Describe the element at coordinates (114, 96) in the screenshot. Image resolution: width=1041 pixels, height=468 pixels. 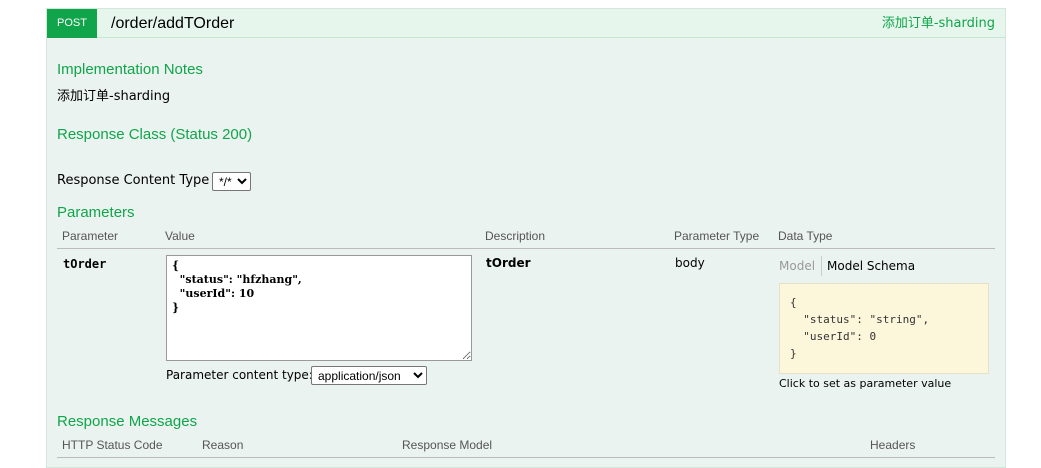
I see `implementation-notes-text: 添加订单-sharding` at that location.